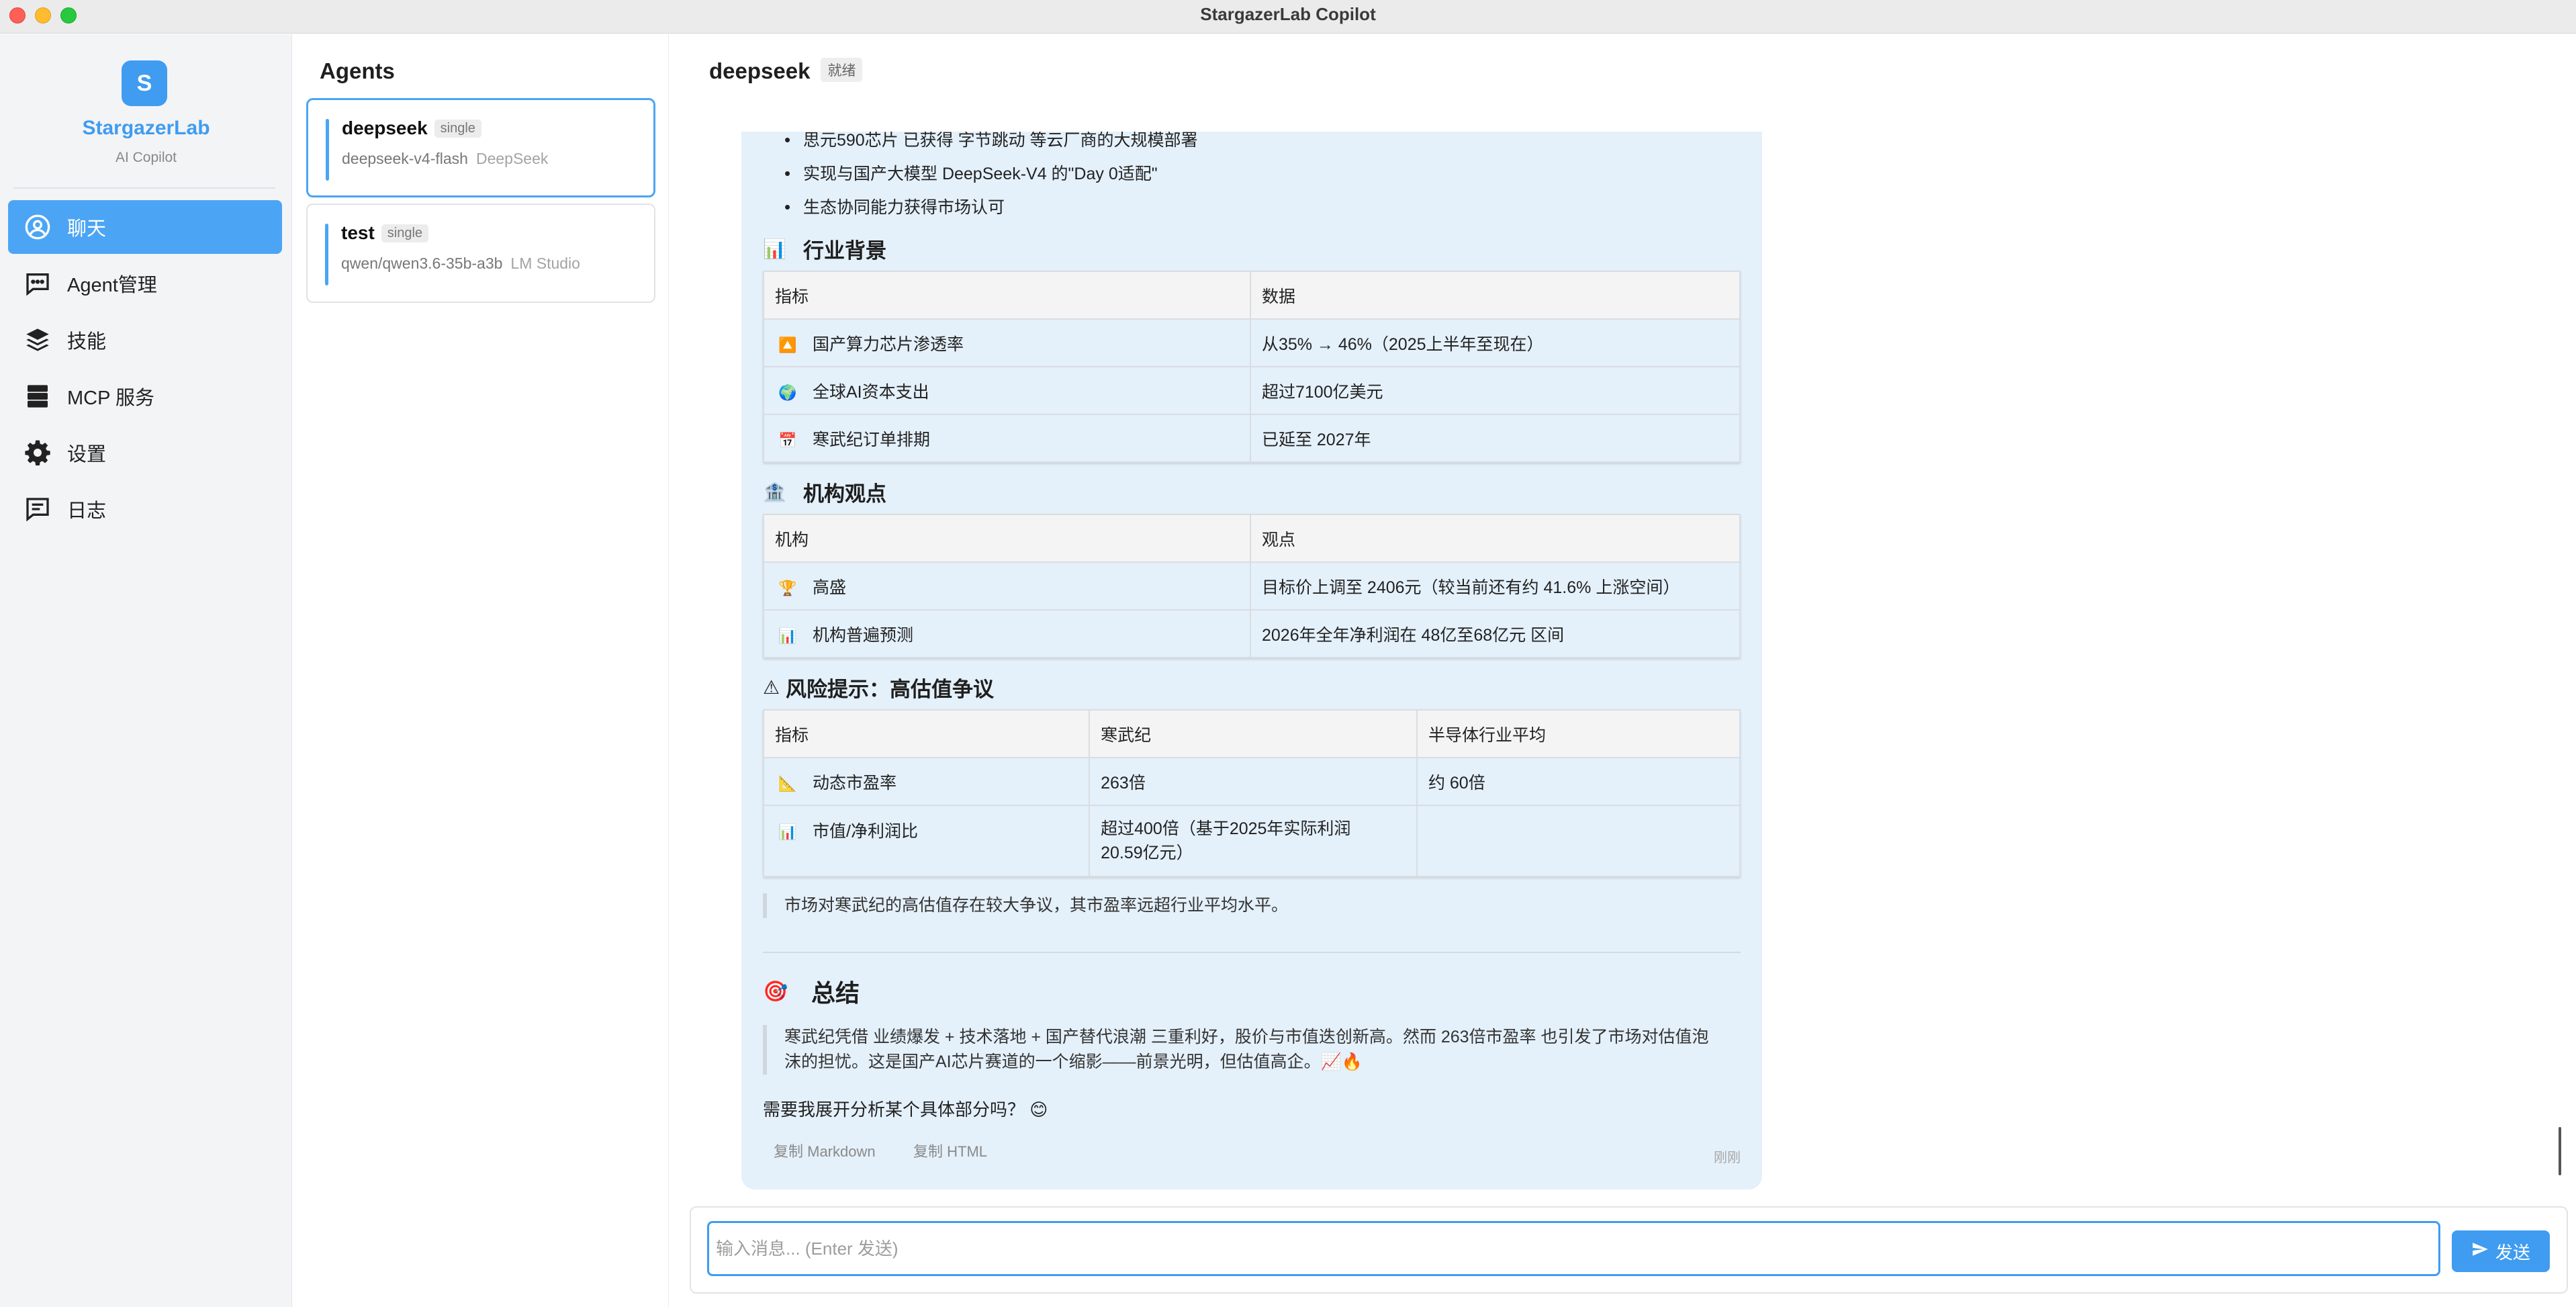  What do you see at coordinates (1578, 841) in the screenshot?
I see `table-cell` at bounding box center [1578, 841].